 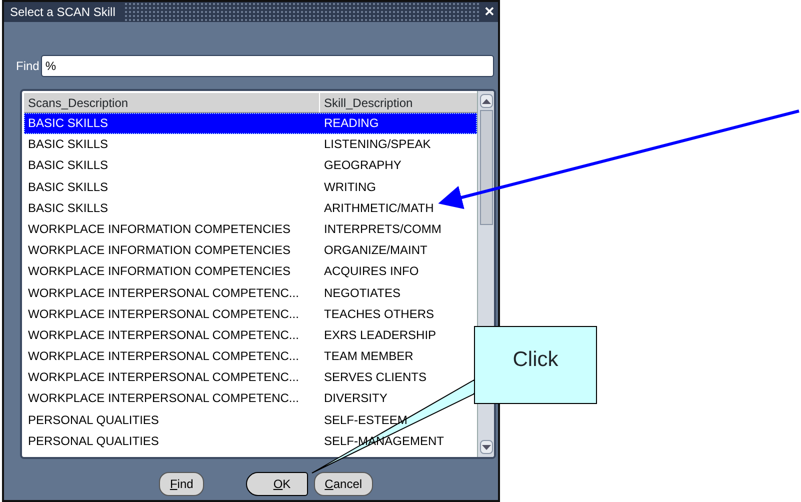 I want to click on table-cell-text: TEACHES OTHERS, so click(x=379, y=314).